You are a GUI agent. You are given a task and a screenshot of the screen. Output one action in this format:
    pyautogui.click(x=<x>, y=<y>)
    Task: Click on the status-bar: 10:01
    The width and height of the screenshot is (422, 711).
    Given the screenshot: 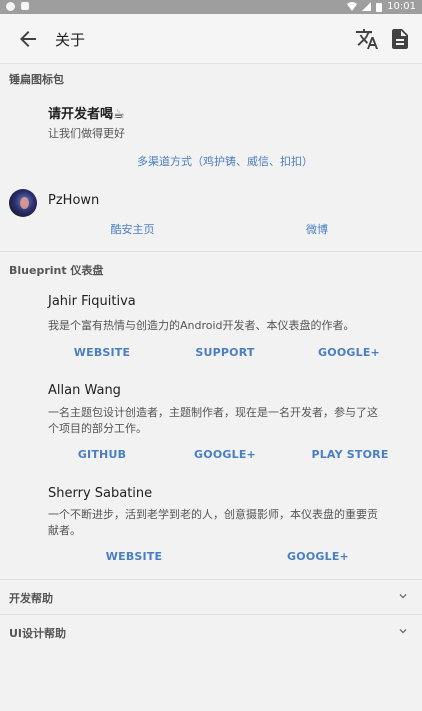 What is the action you would take?
    pyautogui.click(x=211, y=7)
    